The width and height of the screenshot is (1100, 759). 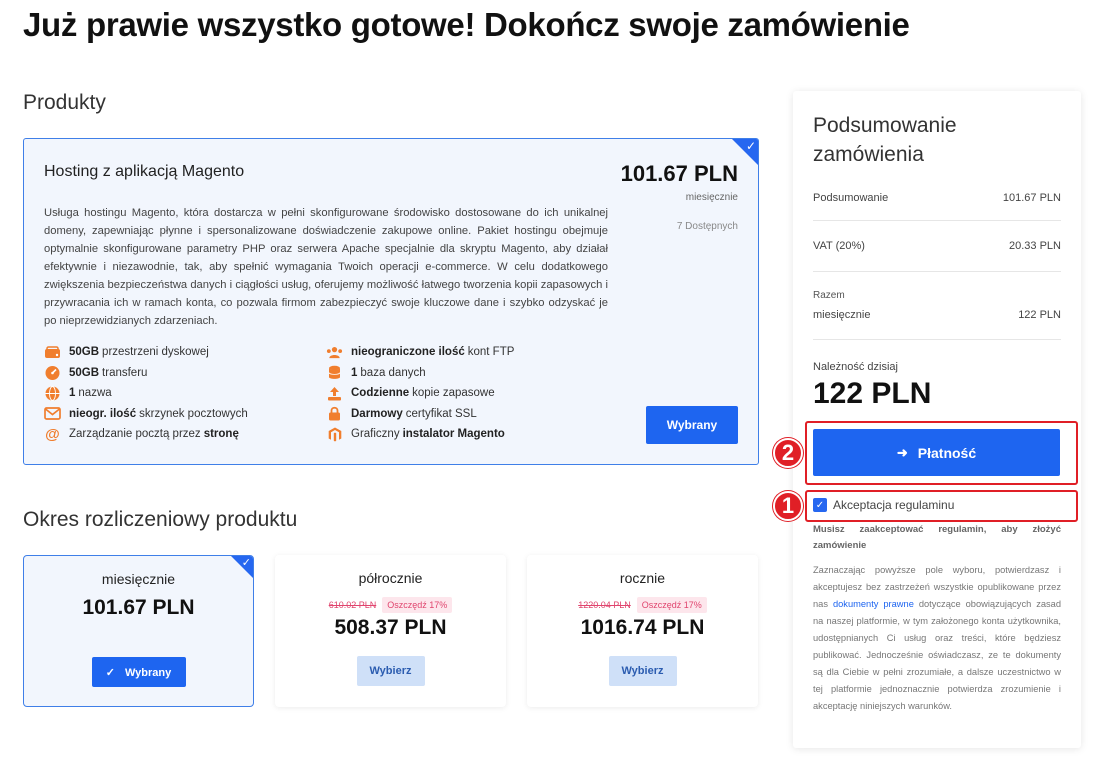 What do you see at coordinates (52, 352) in the screenshot?
I see `disk-icon` at bounding box center [52, 352].